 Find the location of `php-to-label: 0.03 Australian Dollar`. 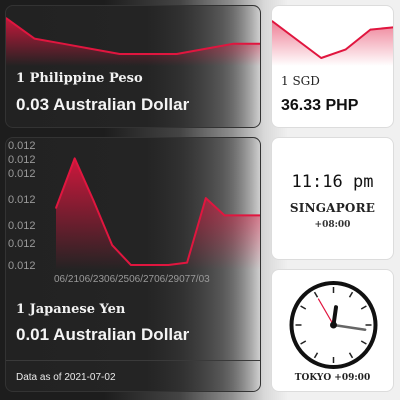

php-to-label: 0.03 Australian Dollar is located at coordinates (103, 104).